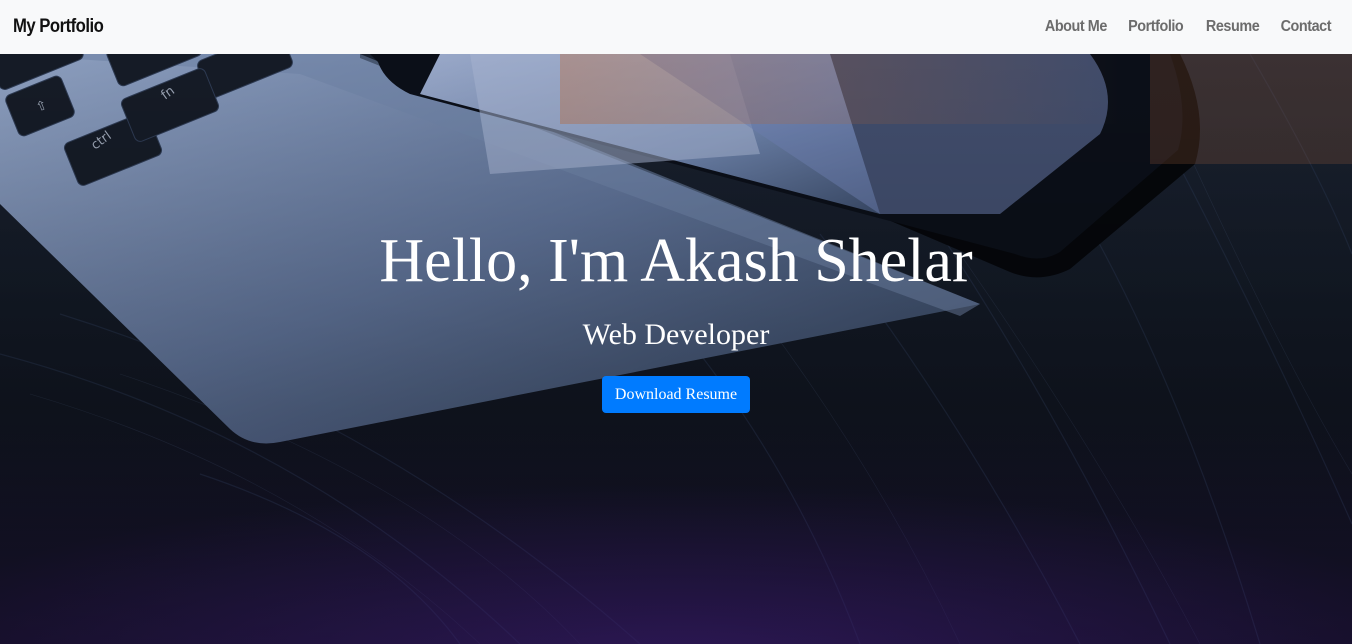 This screenshot has width=1352, height=644. I want to click on nav-link-resume: Resume, so click(1233, 27).